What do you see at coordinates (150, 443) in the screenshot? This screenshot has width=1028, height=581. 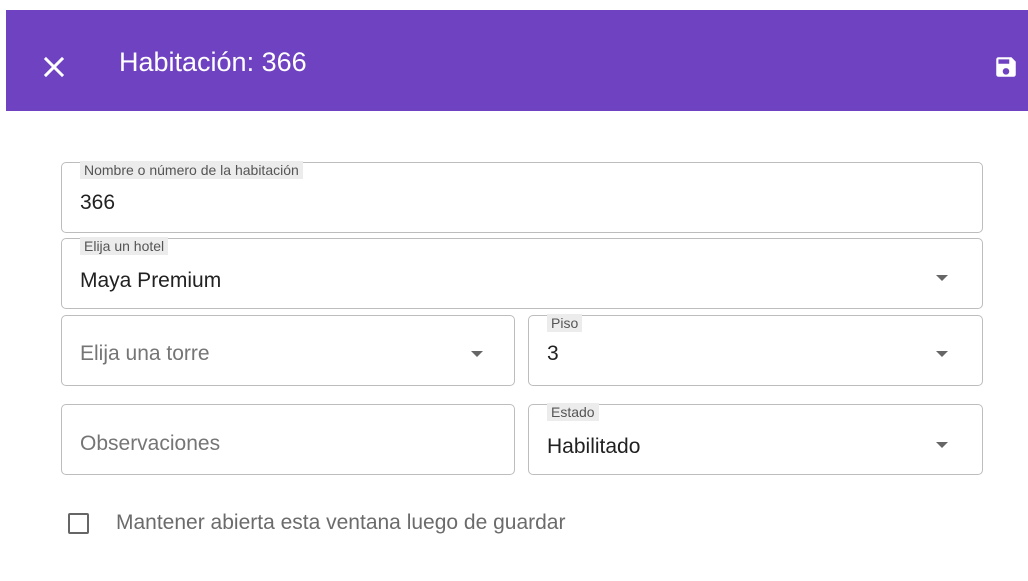 I see `observations-placeholder: Observaciones` at bounding box center [150, 443].